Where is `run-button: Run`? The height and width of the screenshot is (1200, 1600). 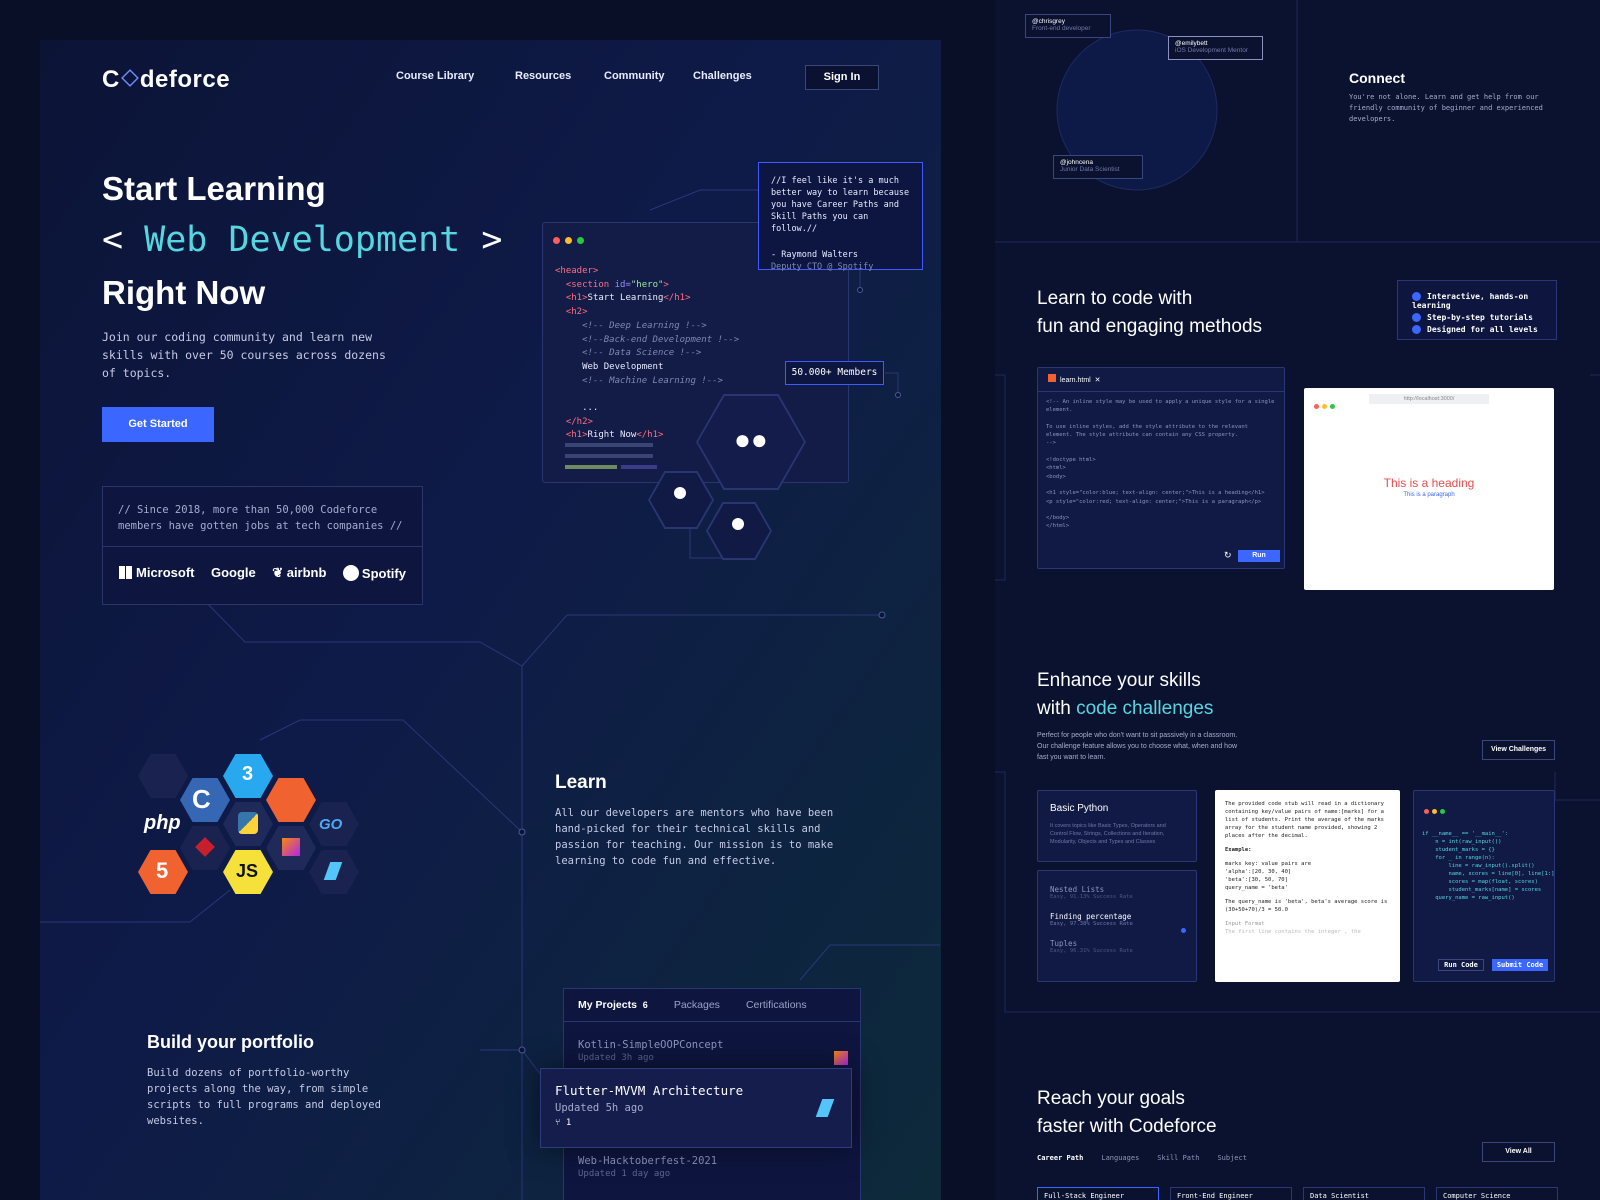
run-button: Run is located at coordinates (1259, 556).